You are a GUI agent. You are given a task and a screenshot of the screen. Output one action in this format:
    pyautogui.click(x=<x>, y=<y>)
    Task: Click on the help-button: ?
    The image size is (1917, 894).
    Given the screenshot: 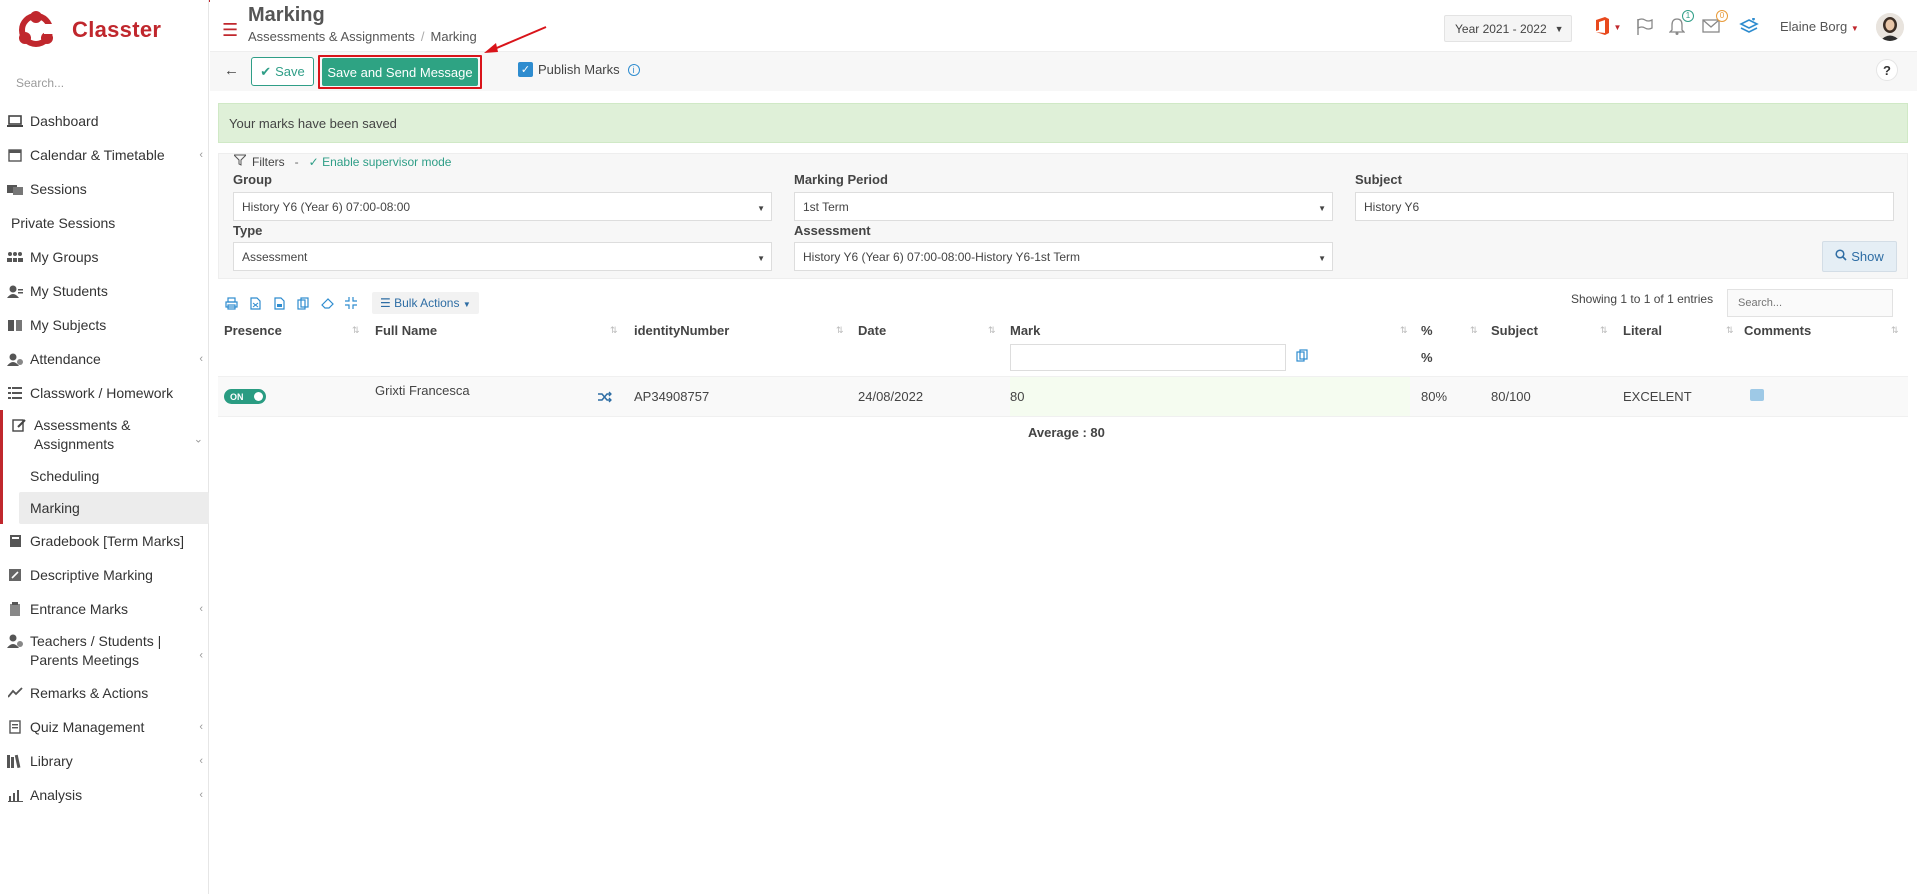 What is the action you would take?
    pyautogui.click(x=1887, y=70)
    